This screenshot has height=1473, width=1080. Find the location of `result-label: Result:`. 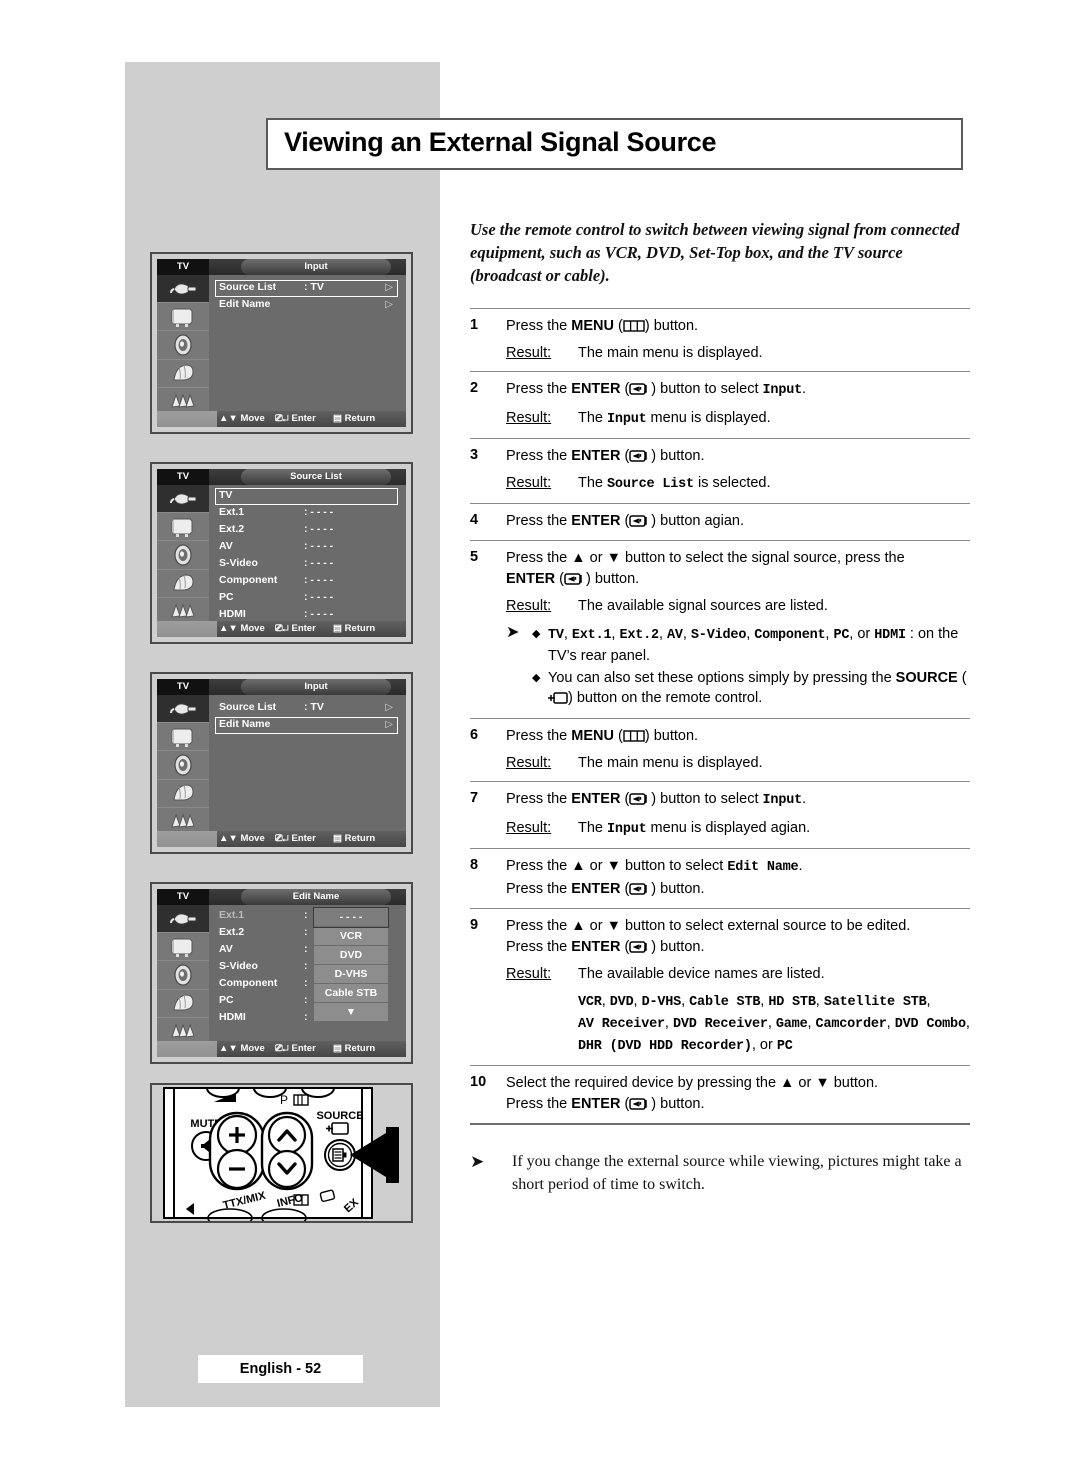

result-label: Result: is located at coordinates (529, 353).